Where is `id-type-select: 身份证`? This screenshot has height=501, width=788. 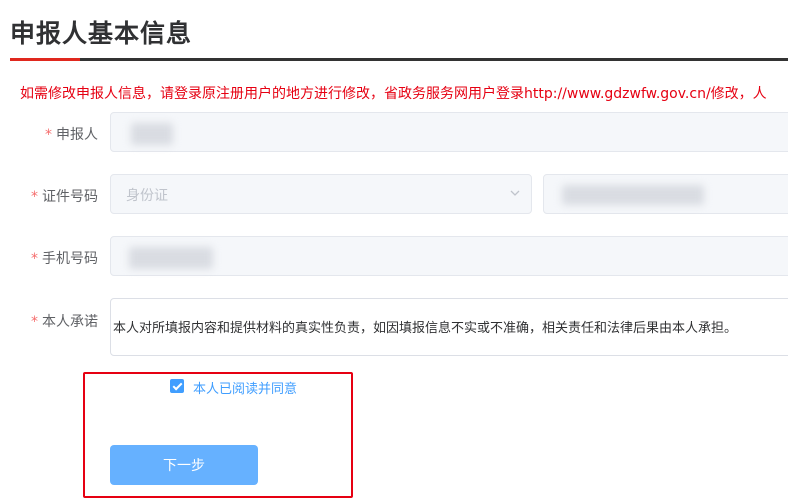 id-type-select: 身份证 is located at coordinates (321, 194).